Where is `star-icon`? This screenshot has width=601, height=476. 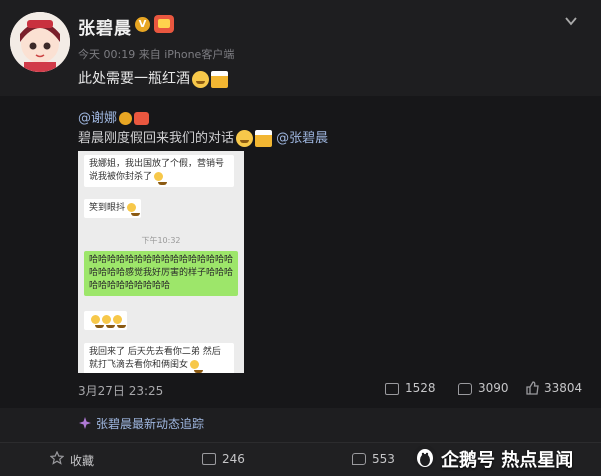 star-icon is located at coordinates (57, 458).